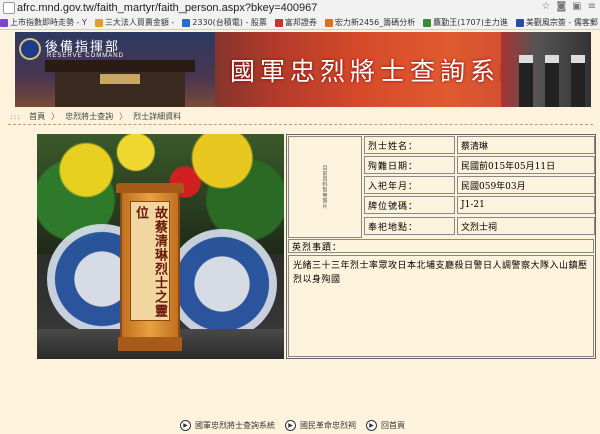  Describe the element at coordinates (526, 205) in the screenshot. I see `info-value: J1-21` at that location.